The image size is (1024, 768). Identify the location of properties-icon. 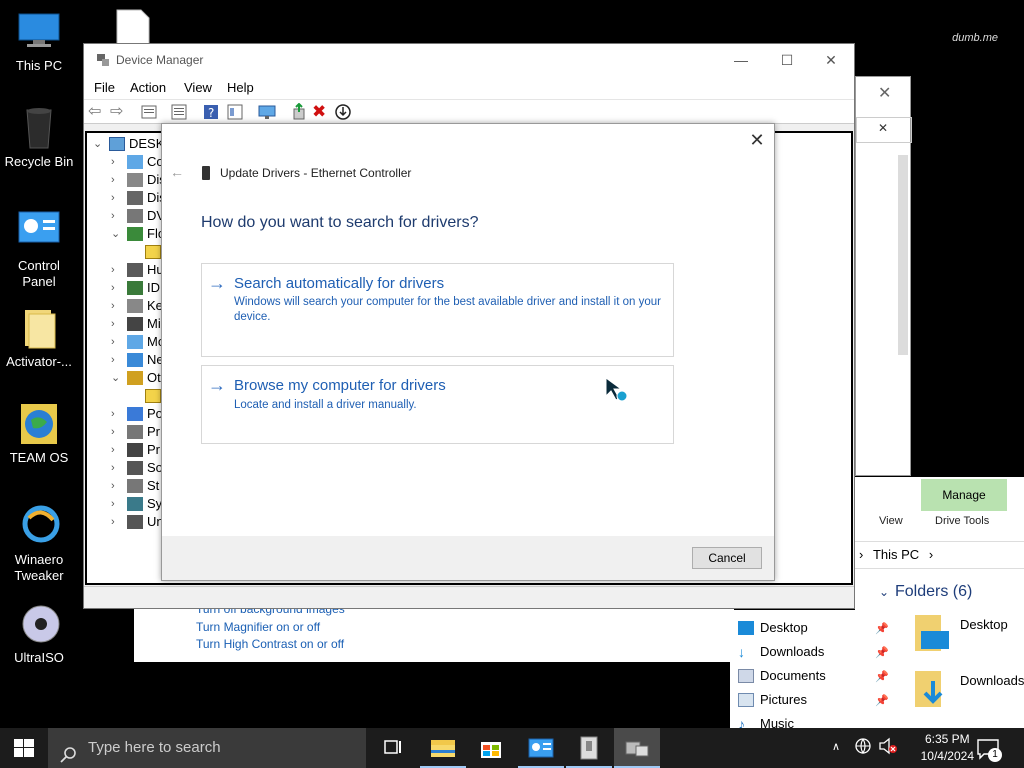
(149, 112).